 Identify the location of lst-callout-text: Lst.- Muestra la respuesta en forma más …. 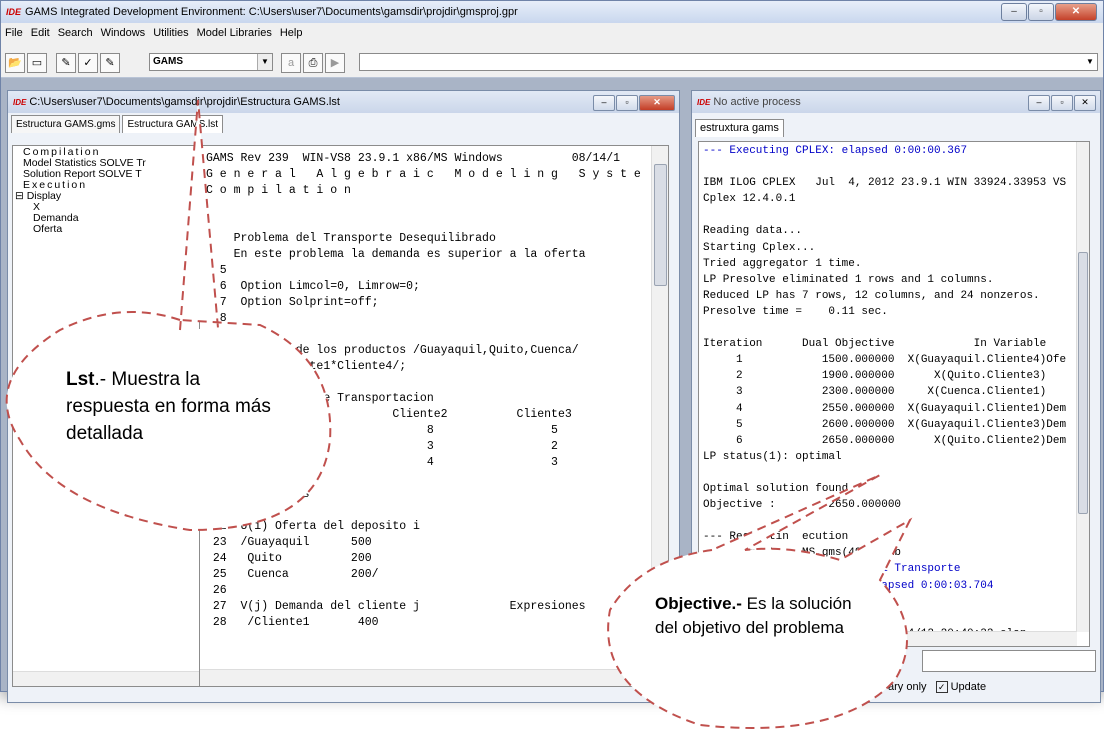
(168, 406).